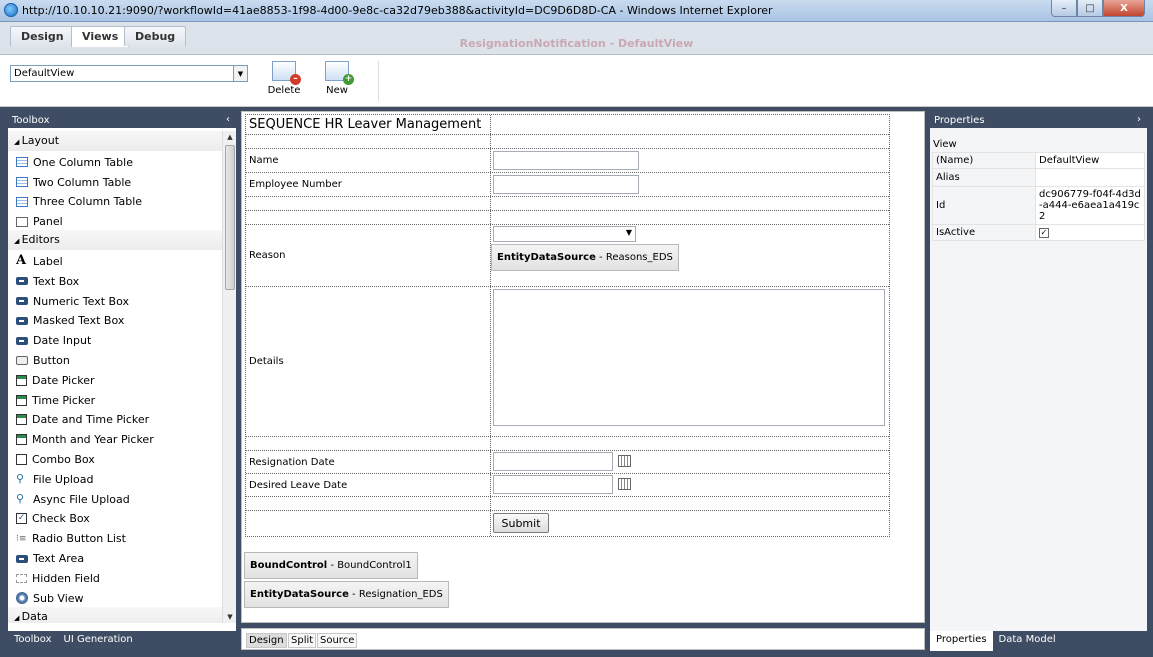 The width and height of the screenshot is (1153, 657). What do you see at coordinates (230, 217) in the screenshot?
I see `scrollbar-thumb` at bounding box center [230, 217].